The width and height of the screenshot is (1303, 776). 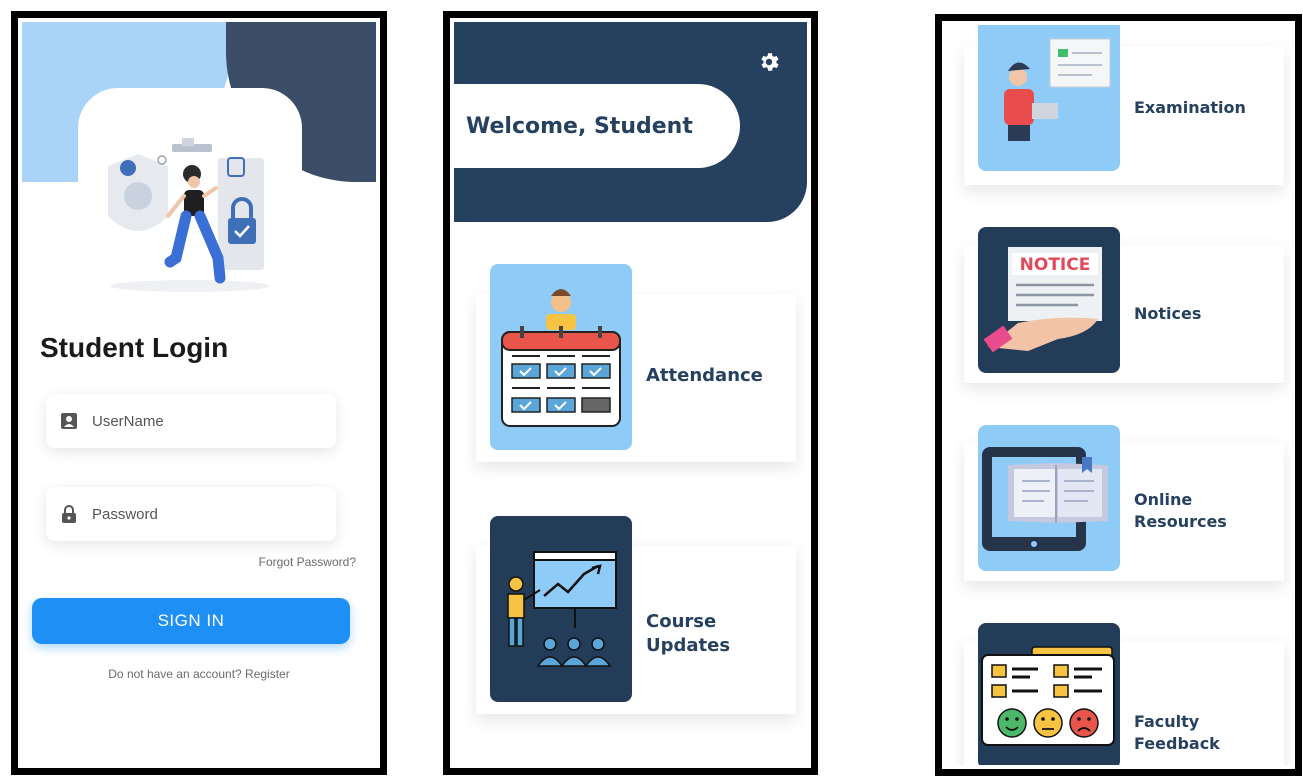 I want to click on course-updates-card: Course Updates, so click(x=636, y=615).